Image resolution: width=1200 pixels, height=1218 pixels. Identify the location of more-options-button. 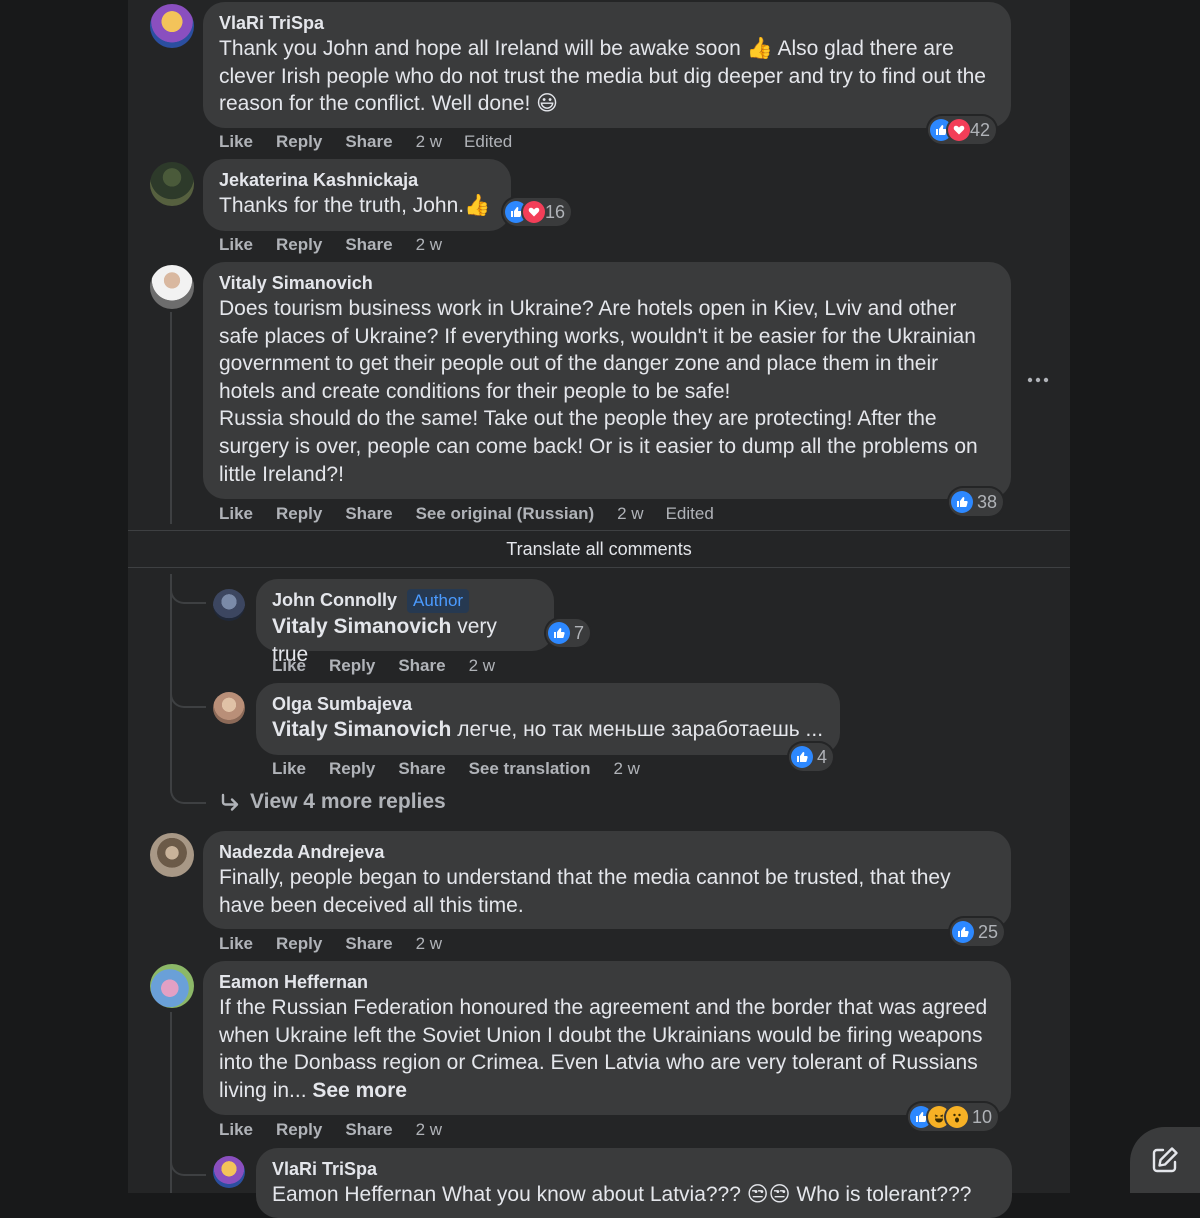
(1038, 380).